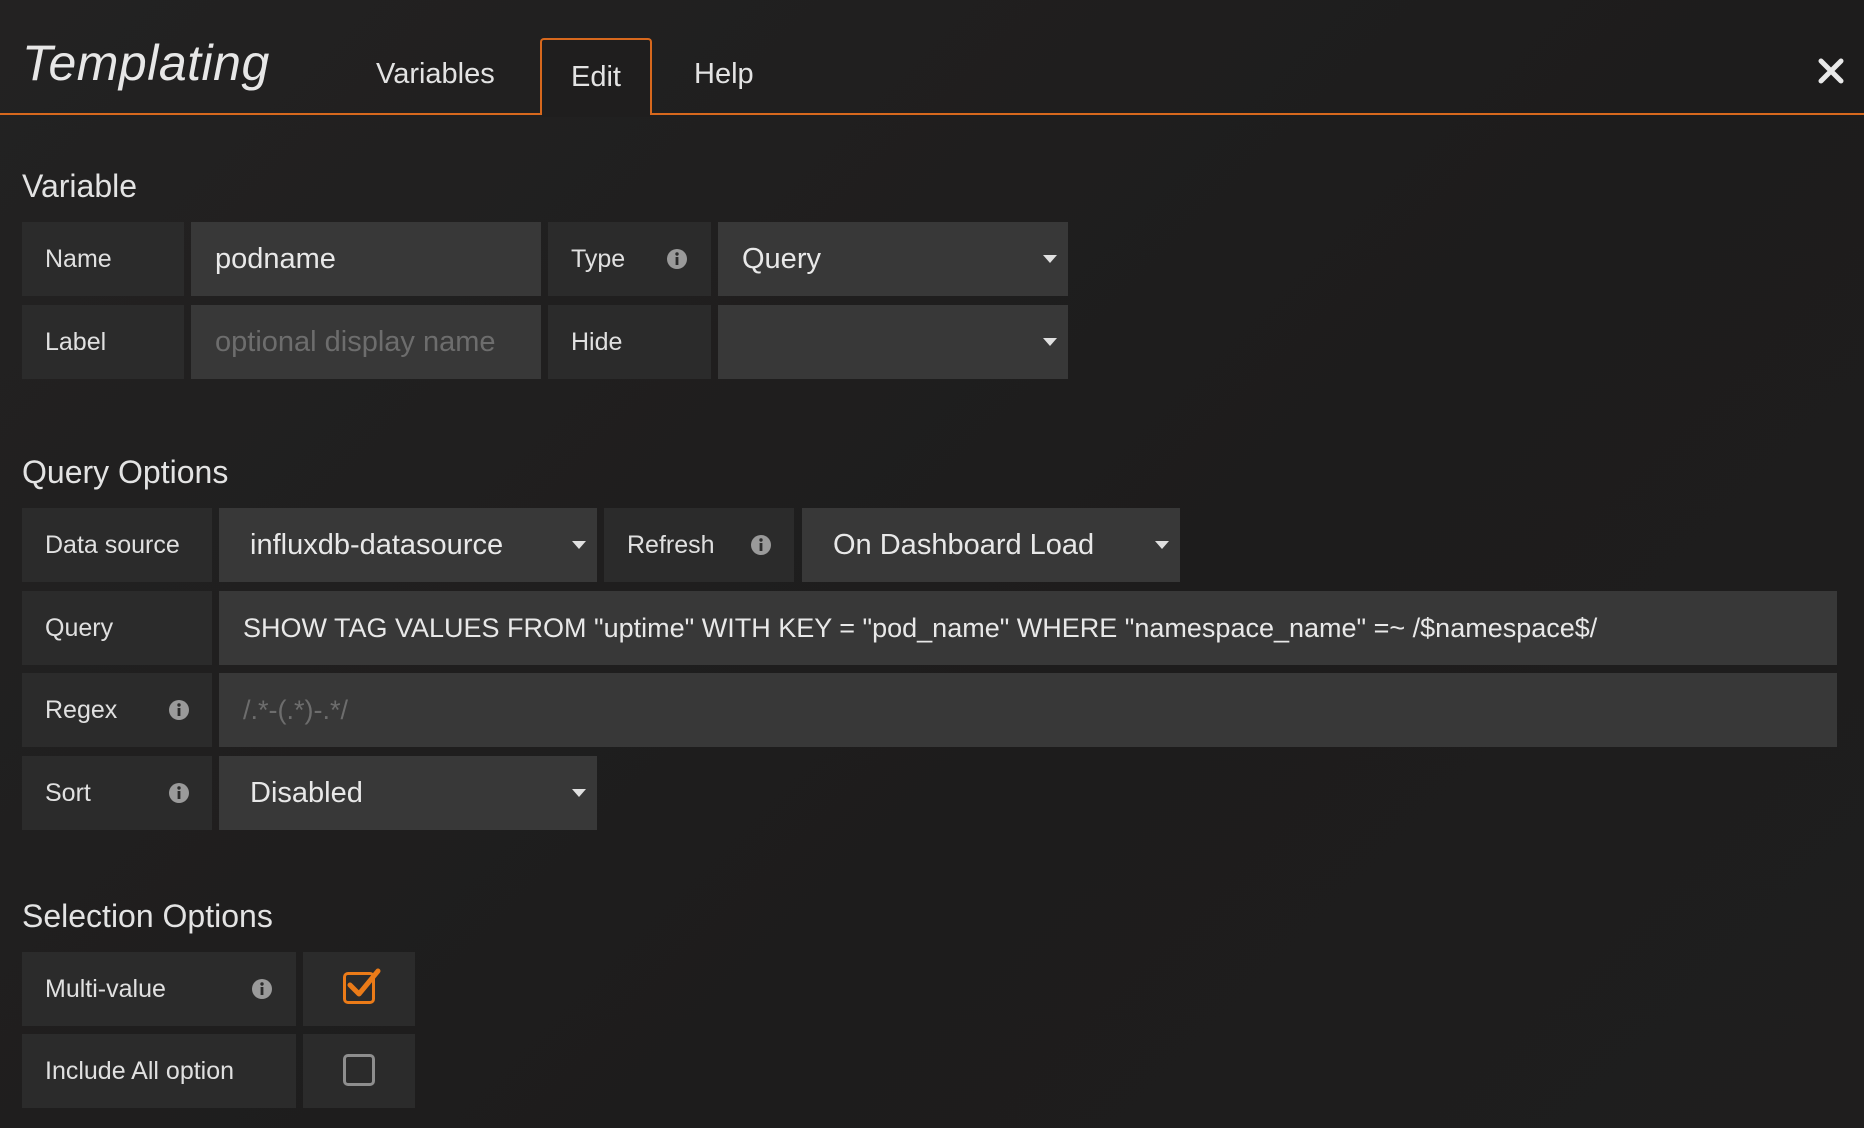  Describe the element at coordinates (964, 545) in the screenshot. I see `refresh-select-value: On Dashboard Load` at that location.